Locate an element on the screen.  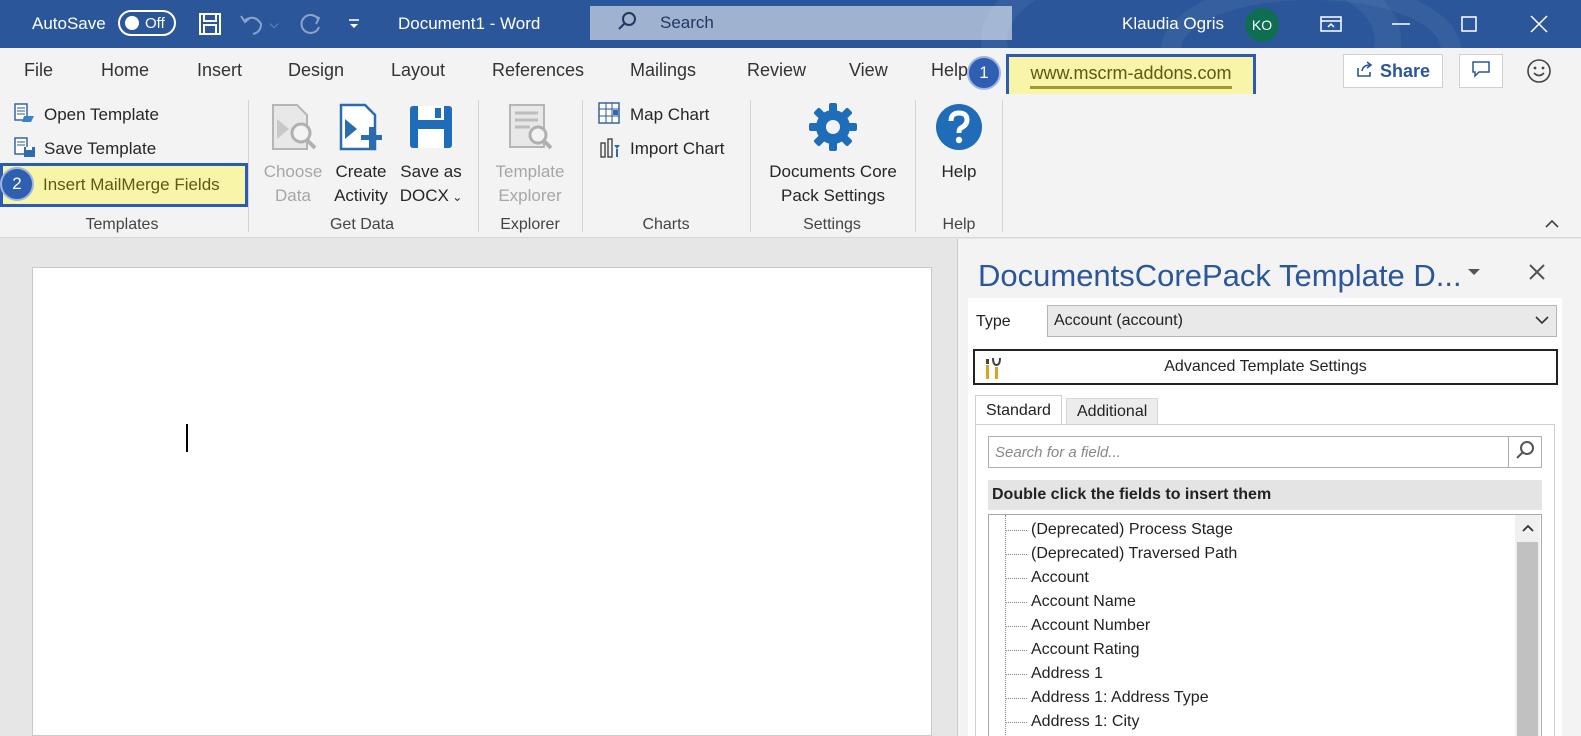
save-icon is located at coordinates (210, 24).